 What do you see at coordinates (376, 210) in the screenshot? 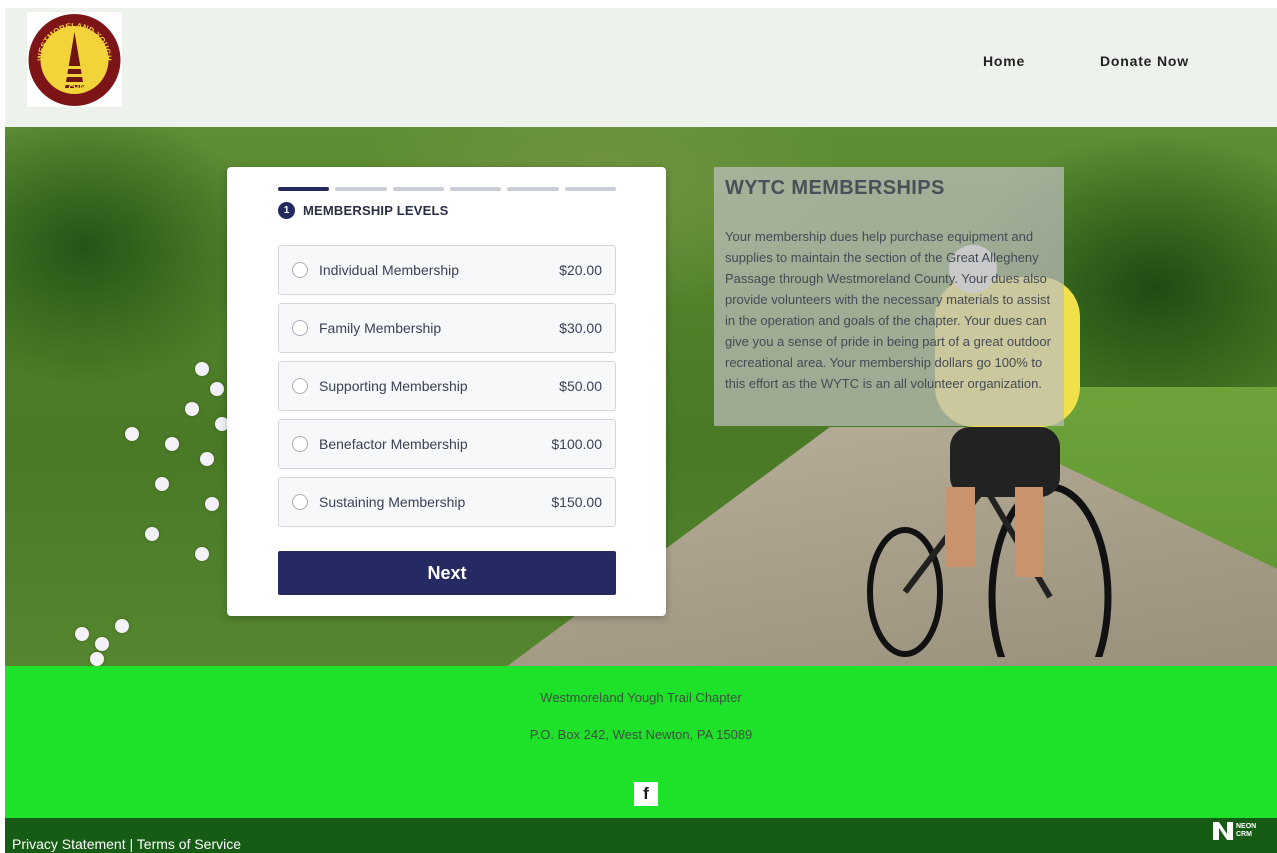
I see `step-title: MEMBERSHIP LEVELS` at bounding box center [376, 210].